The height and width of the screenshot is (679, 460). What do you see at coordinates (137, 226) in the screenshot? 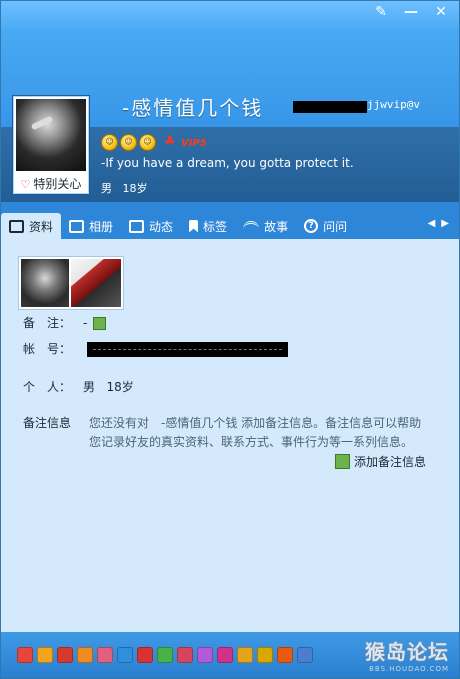
I see `feed-icon` at bounding box center [137, 226].